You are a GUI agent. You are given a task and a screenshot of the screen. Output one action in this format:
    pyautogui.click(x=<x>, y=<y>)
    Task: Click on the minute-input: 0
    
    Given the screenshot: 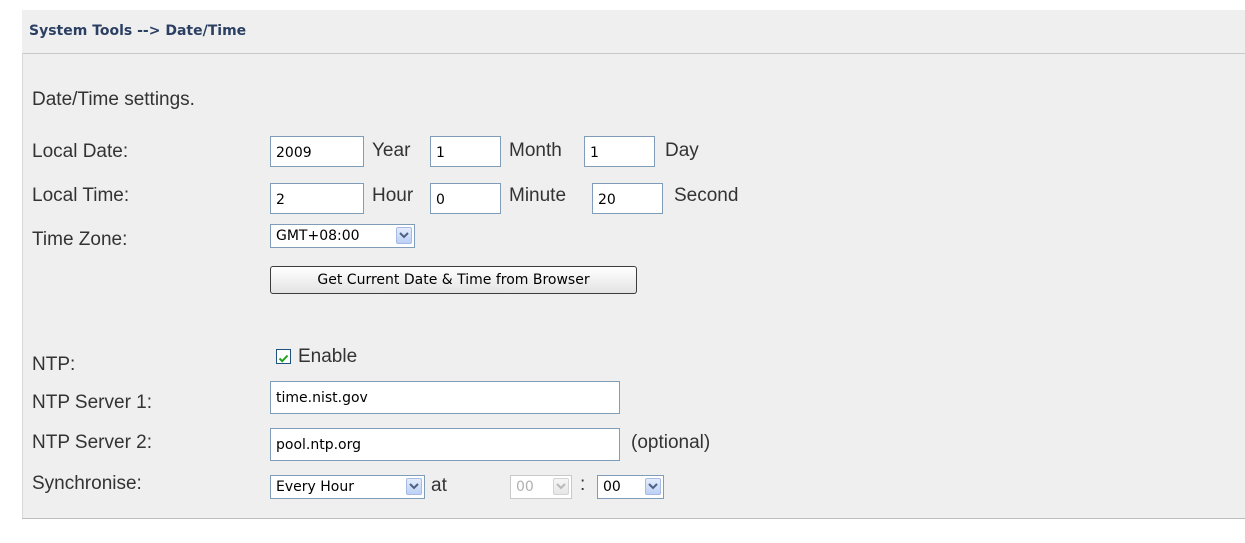 What is the action you would take?
    pyautogui.click(x=465, y=198)
    